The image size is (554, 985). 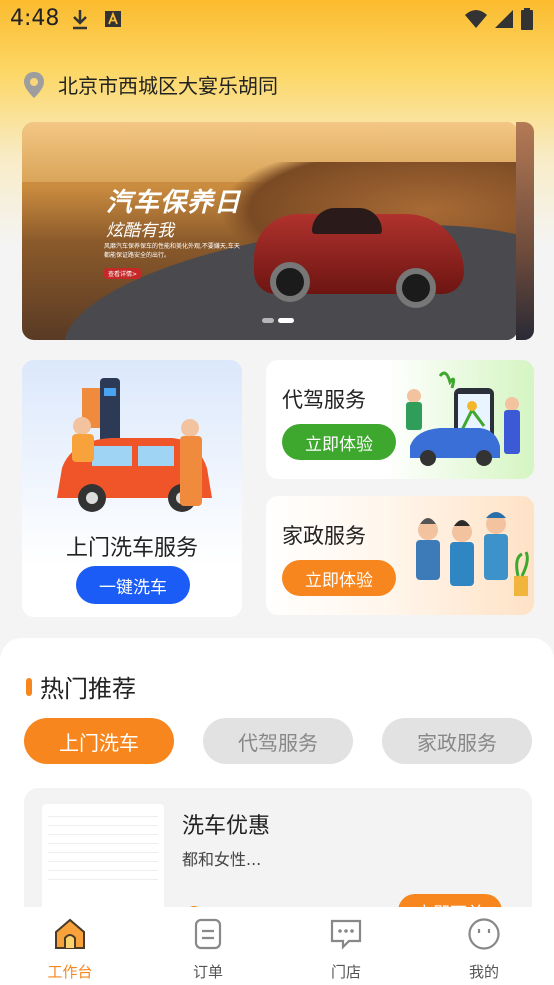 I want to click on signal-icon, so click(x=504, y=19).